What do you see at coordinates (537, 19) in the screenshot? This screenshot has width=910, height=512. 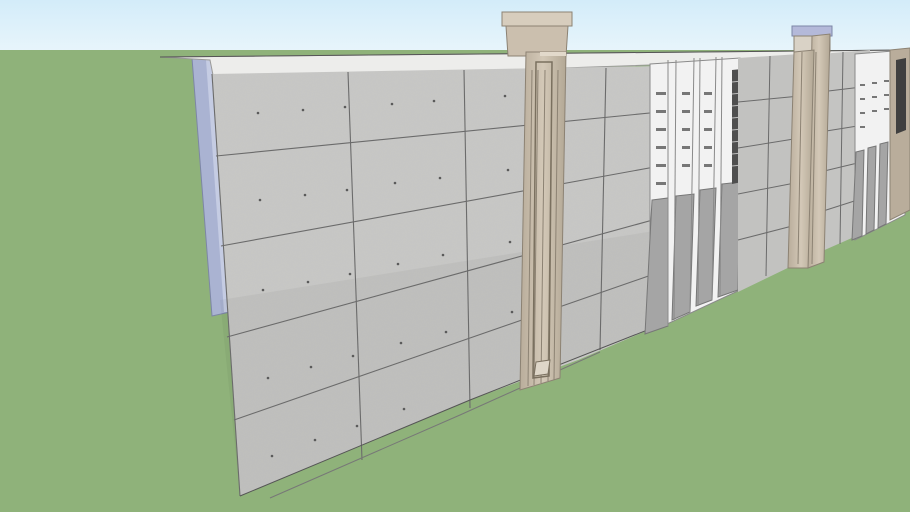 I see `pillar-main-cap` at bounding box center [537, 19].